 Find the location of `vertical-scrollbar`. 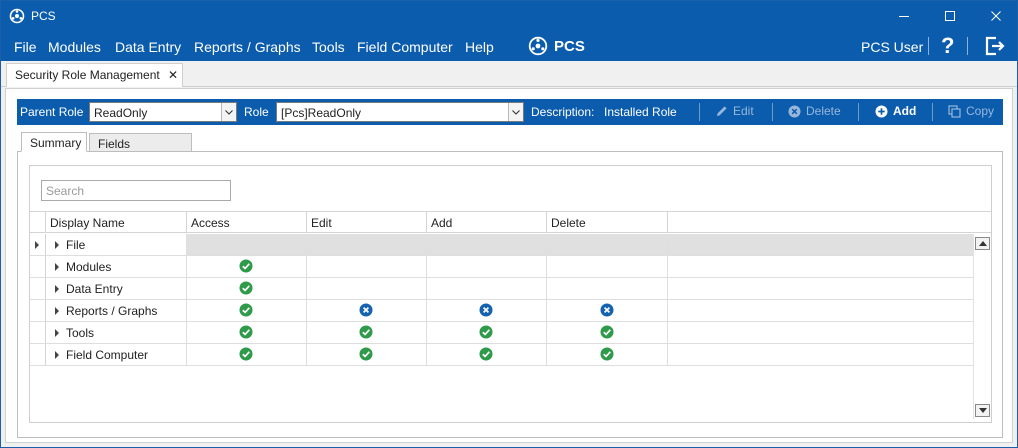

vertical-scrollbar is located at coordinates (982, 327).